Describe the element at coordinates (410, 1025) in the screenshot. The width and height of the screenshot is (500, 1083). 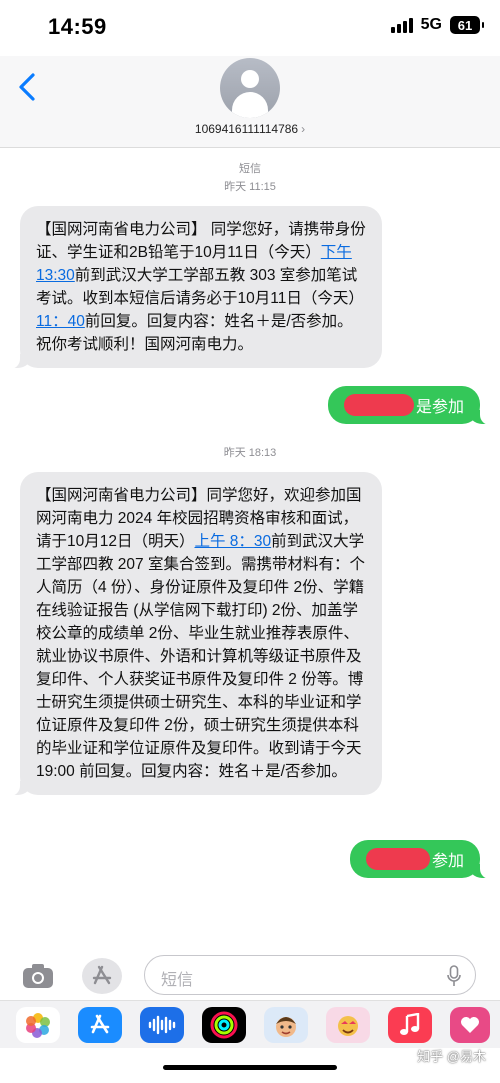
I see `music-icon` at that location.